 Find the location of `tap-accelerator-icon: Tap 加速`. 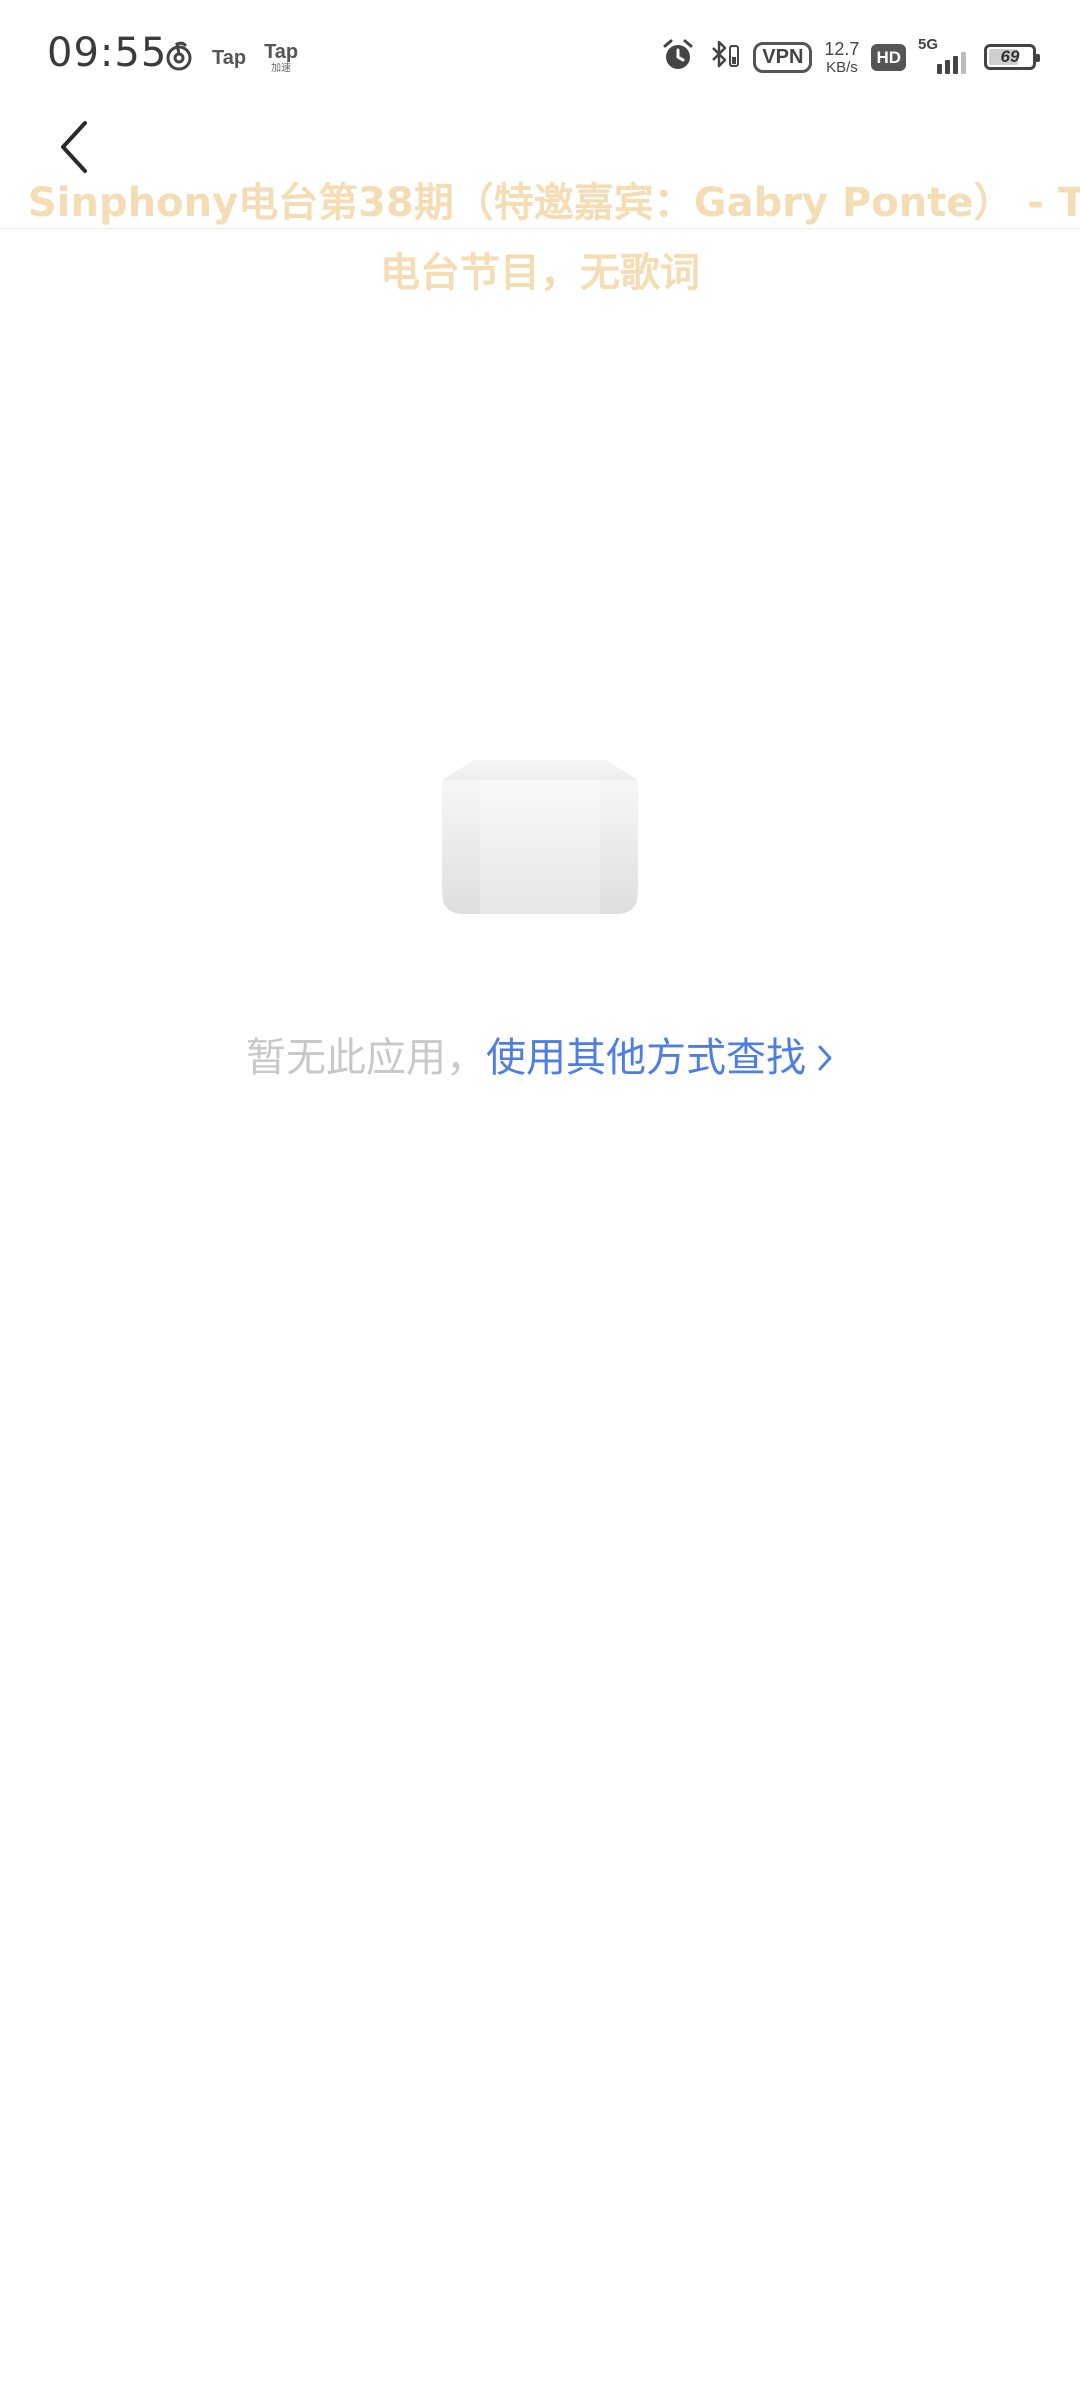

tap-accelerator-icon: Tap 加速 is located at coordinates (281, 58).